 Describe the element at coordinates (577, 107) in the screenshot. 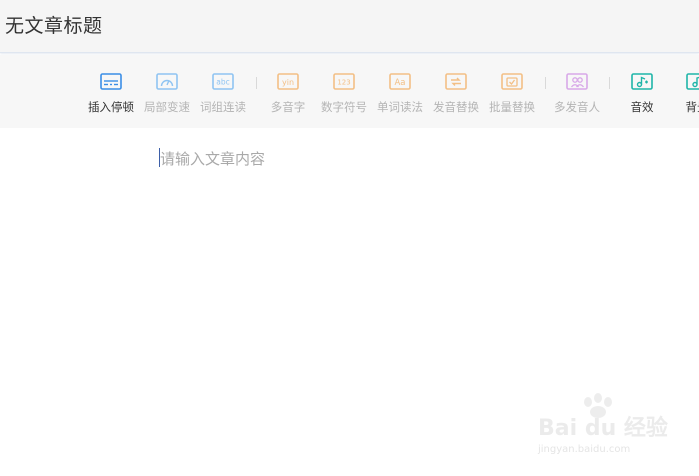

I see `tool-label: 多发音人` at that location.